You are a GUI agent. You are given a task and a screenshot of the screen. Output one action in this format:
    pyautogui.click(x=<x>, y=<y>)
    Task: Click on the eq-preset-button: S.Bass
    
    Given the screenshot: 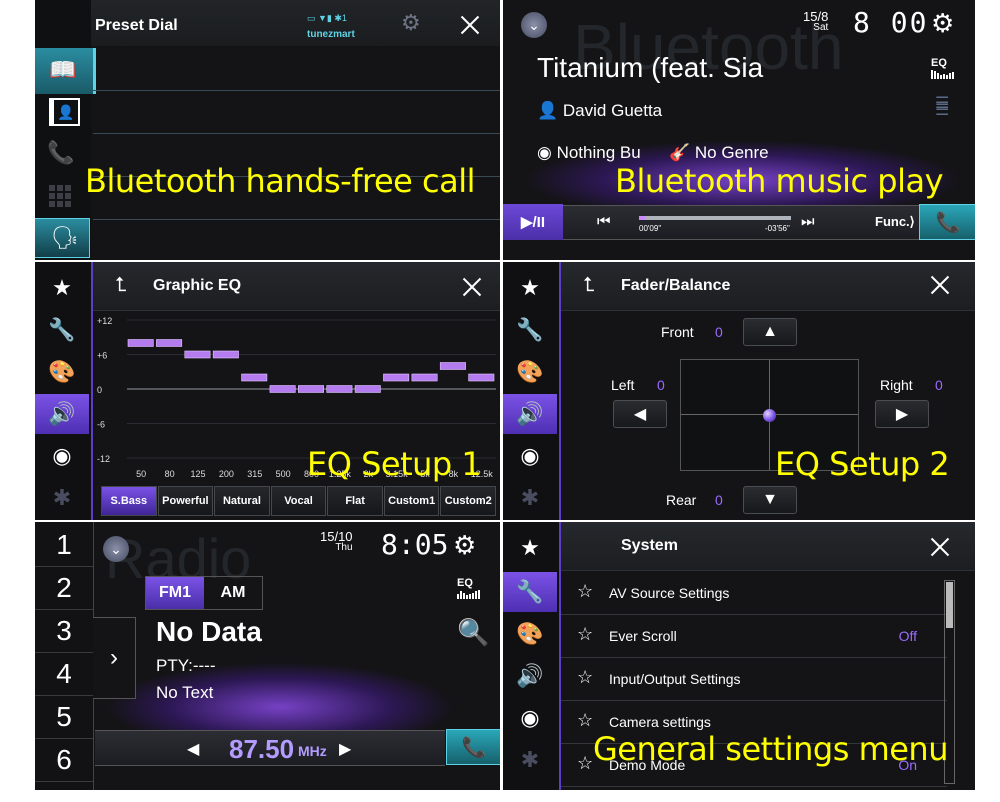 What is the action you would take?
    pyautogui.click(x=129, y=501)
    